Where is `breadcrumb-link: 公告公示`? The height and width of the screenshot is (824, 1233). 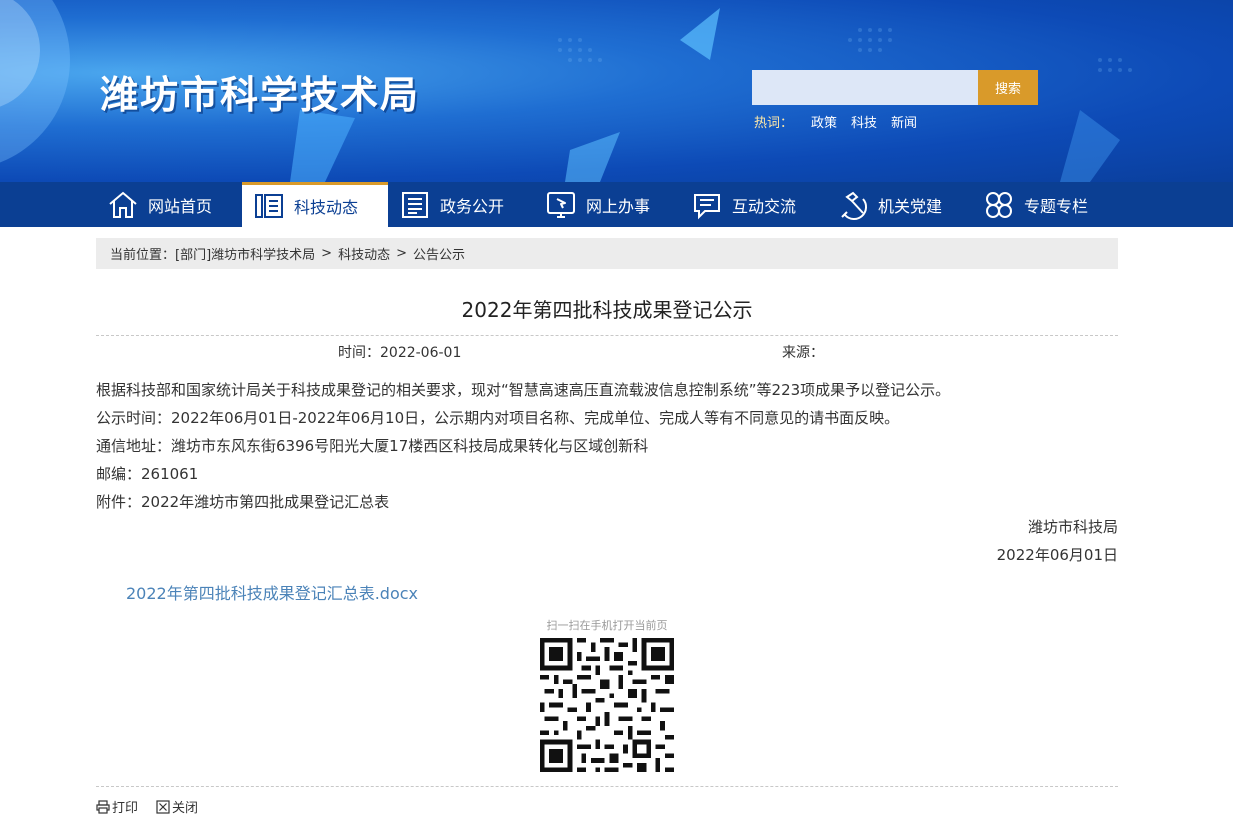
breadcrumb-link: 公告公示 is located at coordinates (439, 253).